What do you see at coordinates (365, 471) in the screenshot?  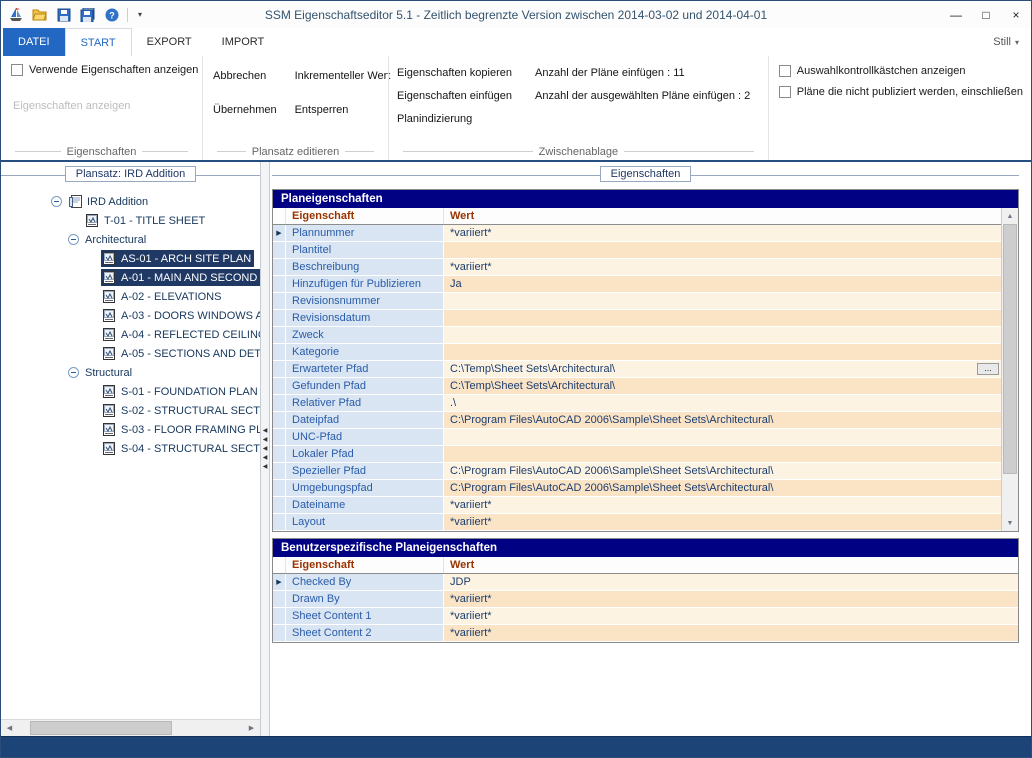 I see `property-name: Spezieller Pfad` at bounding box center [365, 471].